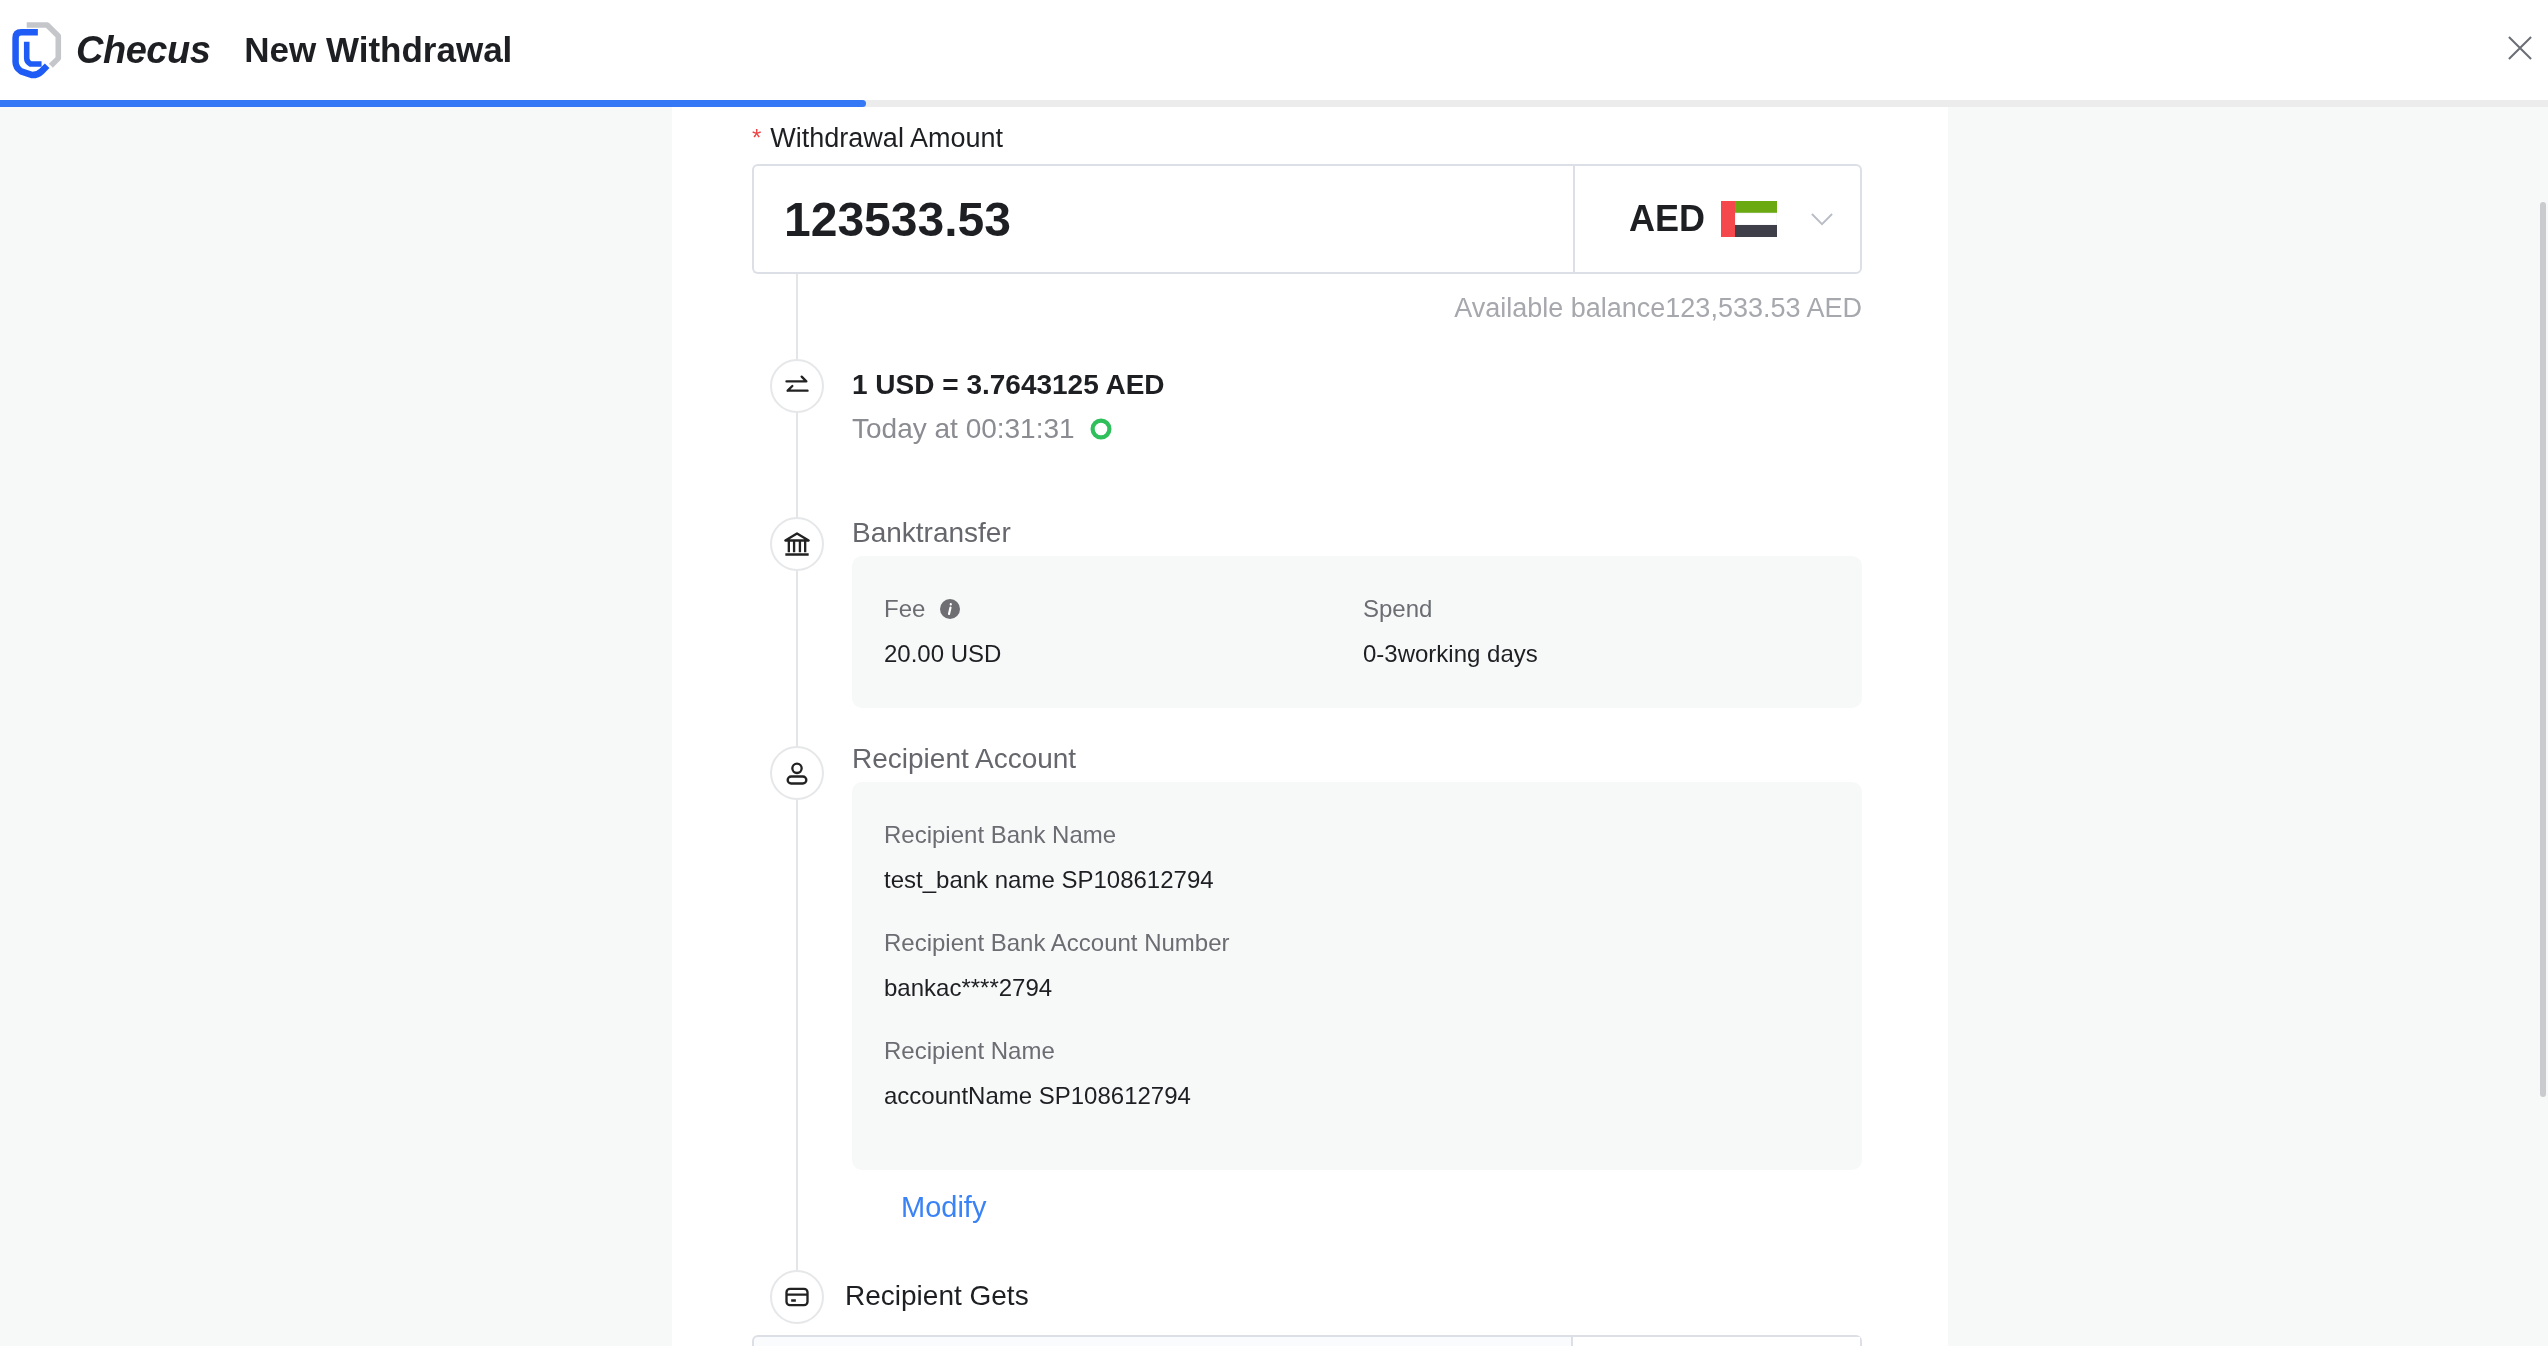 The image size is (2548, 1346). What do you see at coordinates (1822, 219) in the screenshot?
I see `chevron-down-icon` at bounding box center [1822, 219].